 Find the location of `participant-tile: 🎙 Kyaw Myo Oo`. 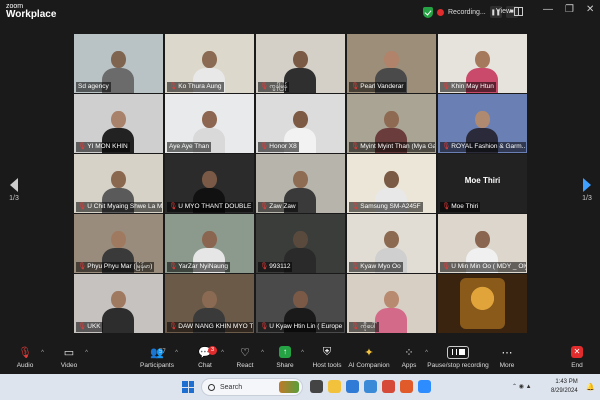

participant-tile: 🎙 Kyaw Myo Oo is located at coordinates (391, 243).